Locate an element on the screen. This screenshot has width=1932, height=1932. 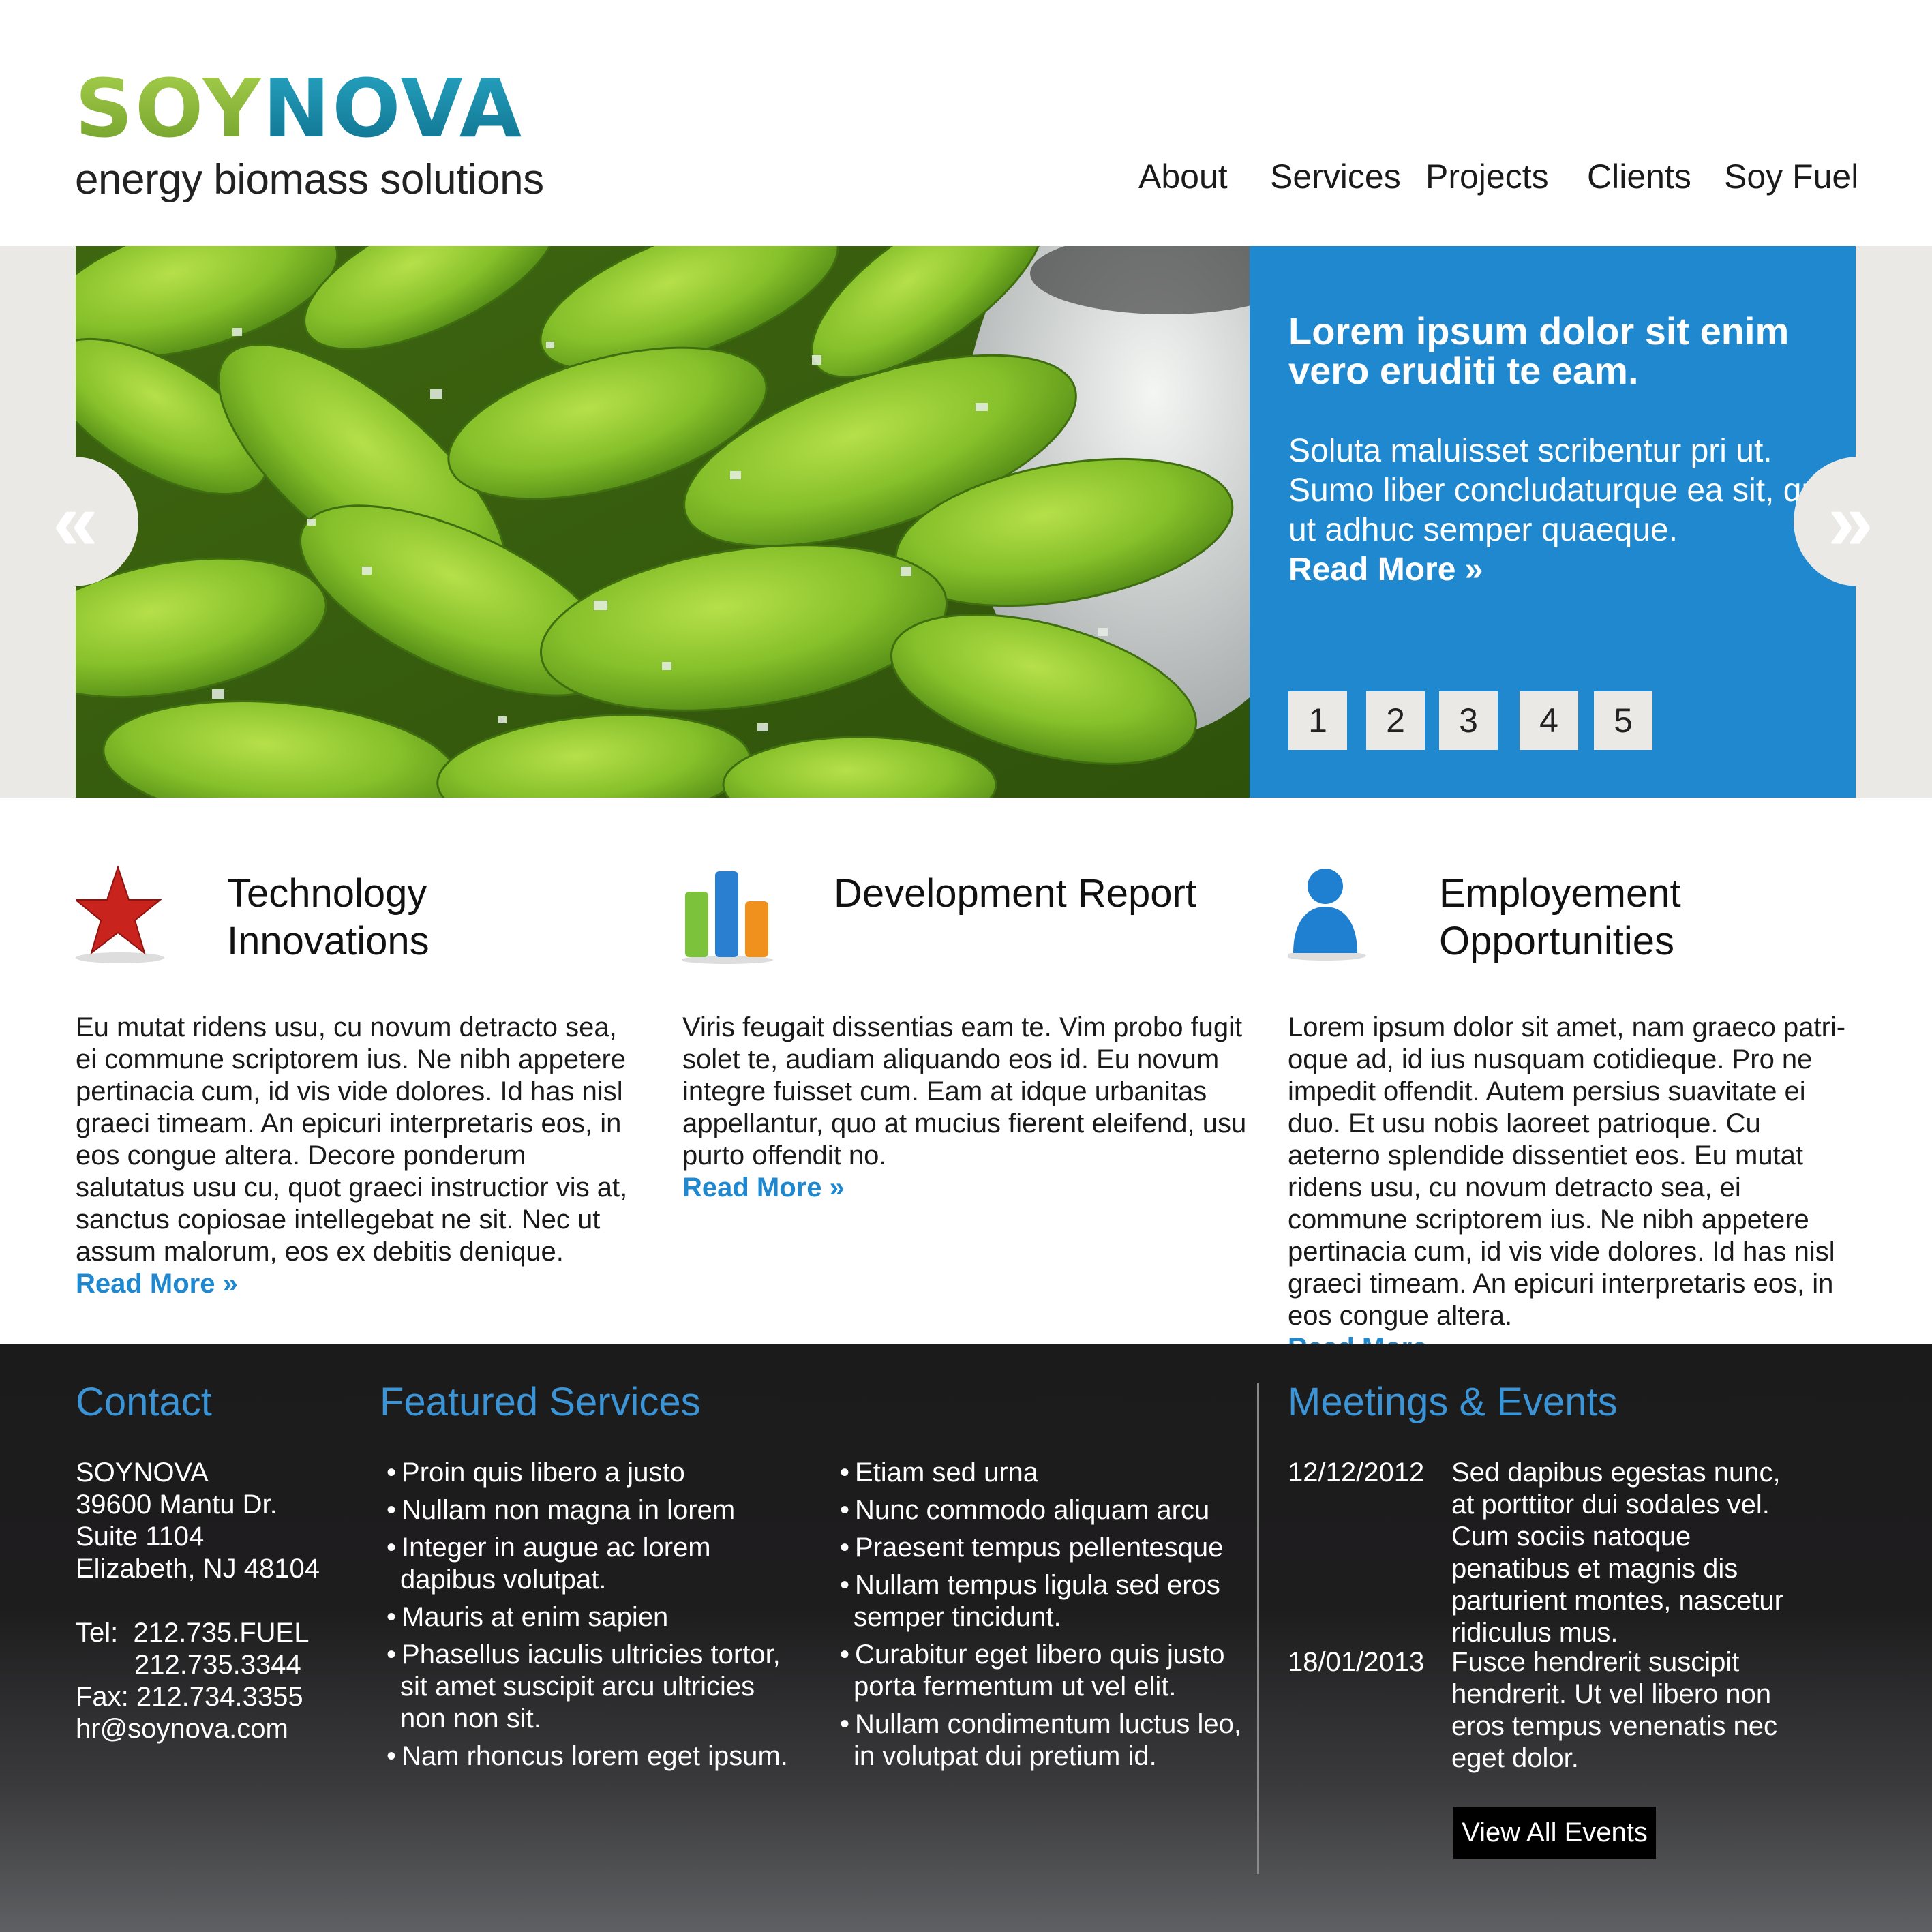
hero-read-more-link: Read More » is located at coordinates (1558, 570).